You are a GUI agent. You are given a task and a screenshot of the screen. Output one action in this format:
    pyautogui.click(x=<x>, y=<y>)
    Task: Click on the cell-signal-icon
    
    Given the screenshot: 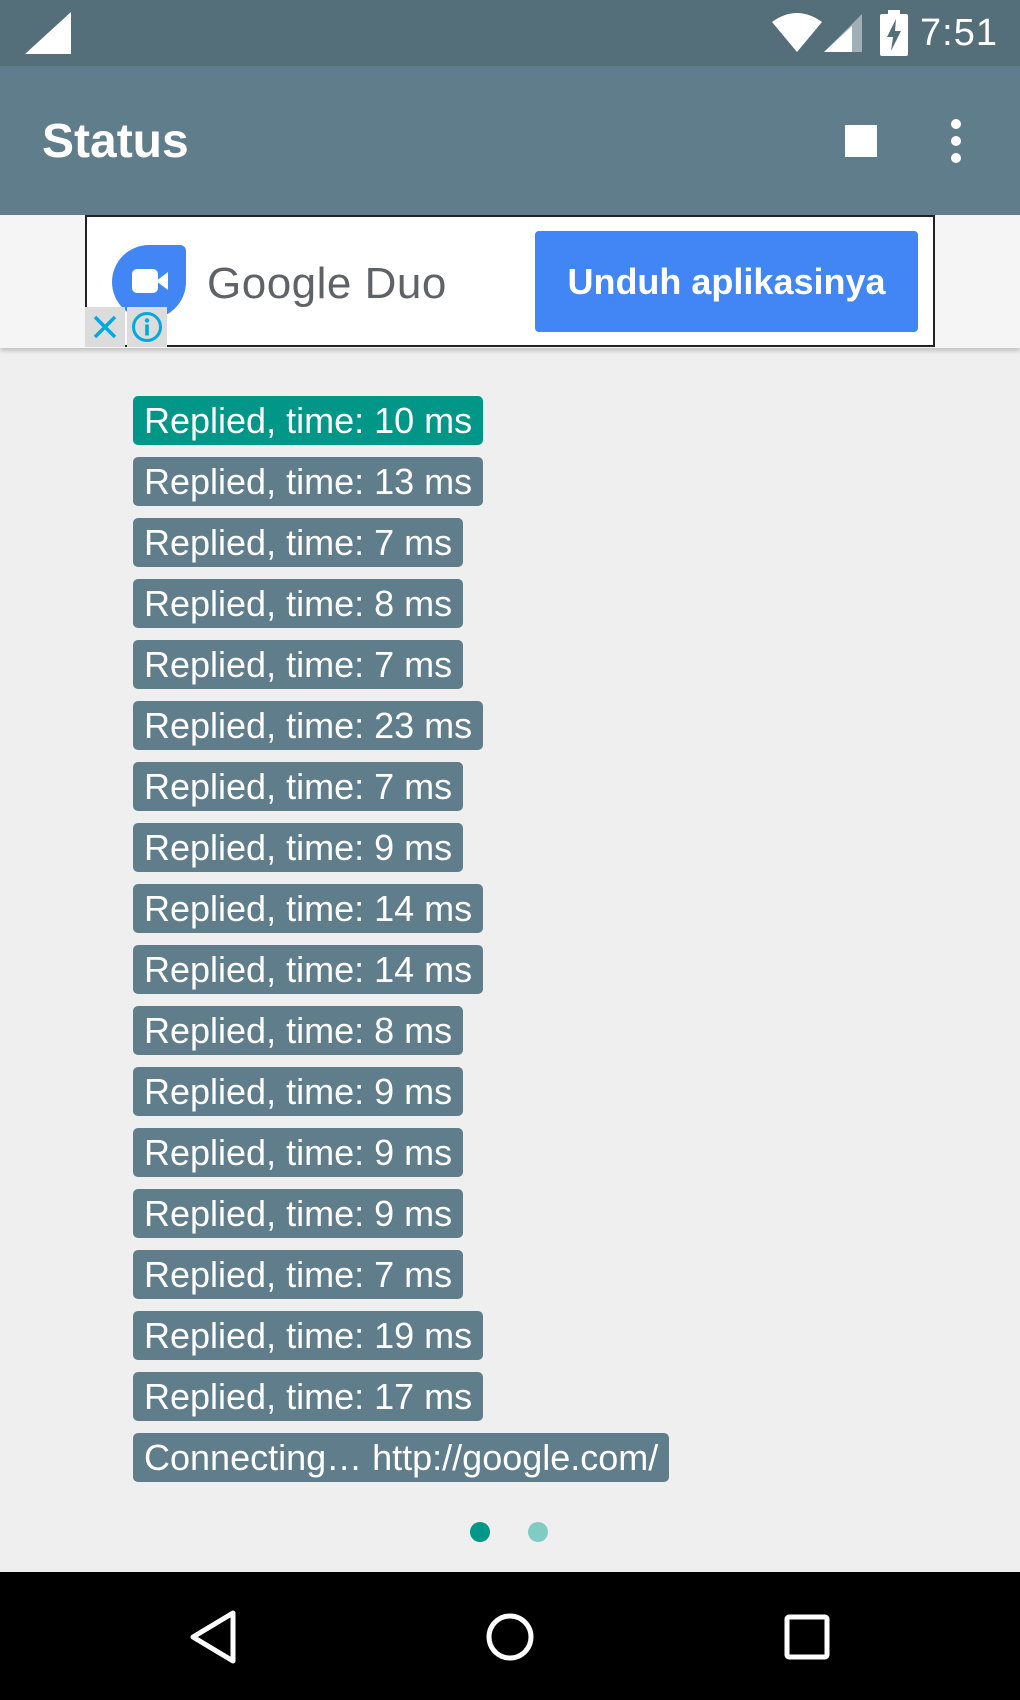 What is the action you would take?
    pyautogui.click(x=843, y=33)
    